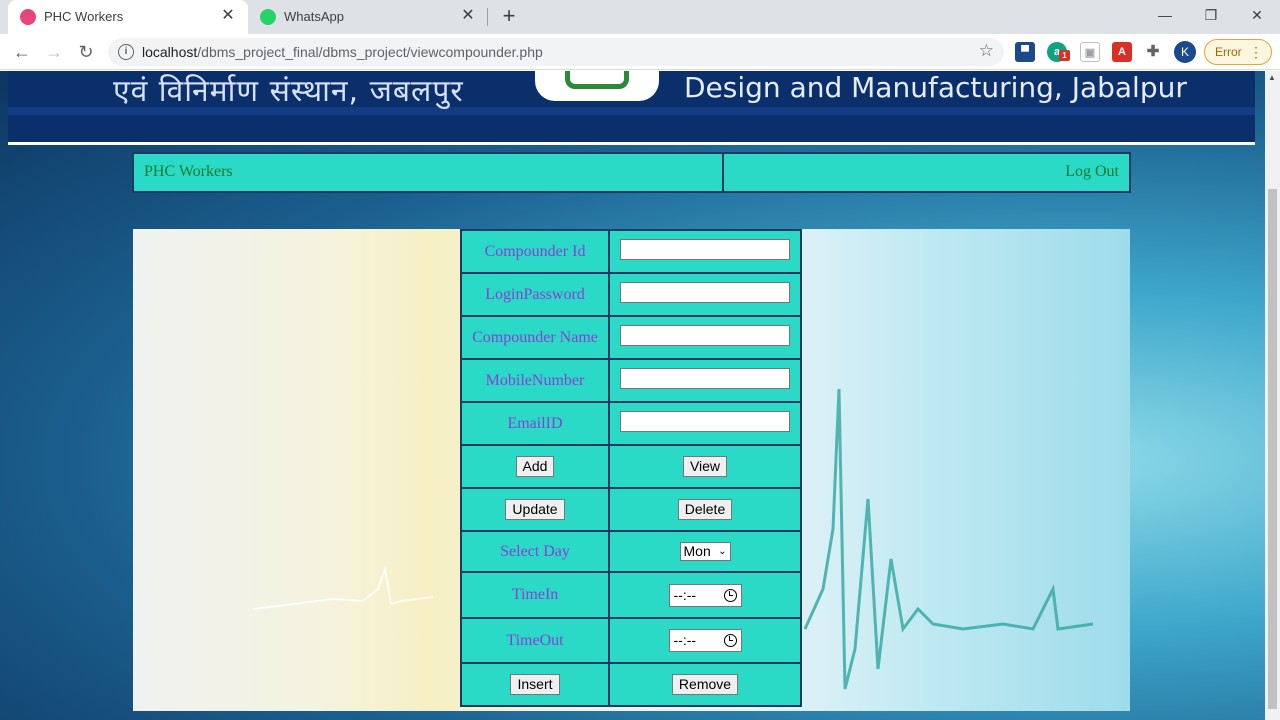  I want to click on table-row: Update Delete, so click(631, 509).